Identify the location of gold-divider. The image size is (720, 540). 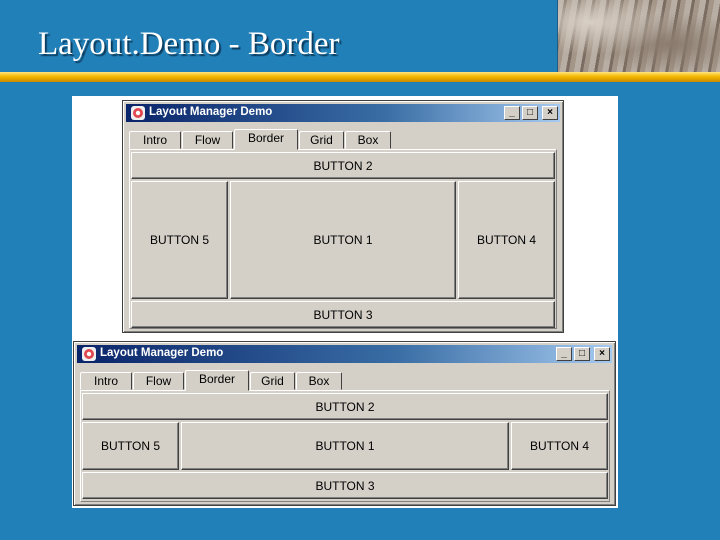
(360, 77).